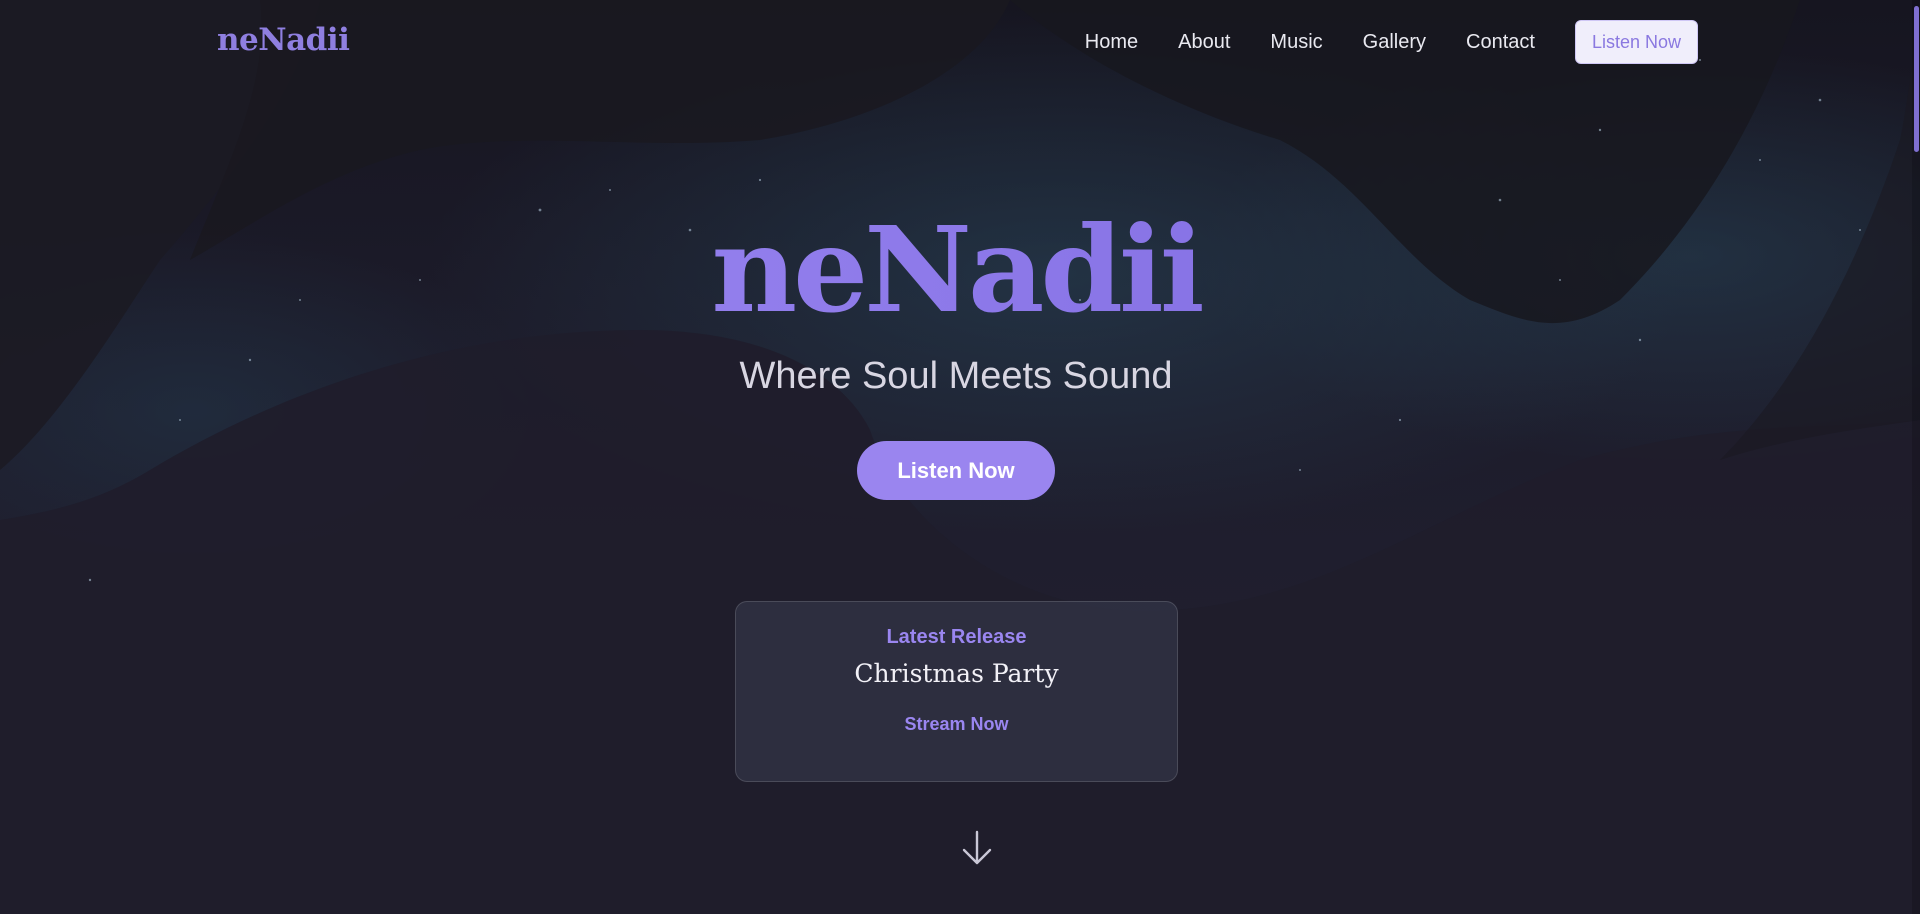 The image size is (1920, 914). What do you see at coordinates (1636, 42) in the screenshot?
I see `header-listen-now-button: Listen Now` at bounding box center [1636, 42].